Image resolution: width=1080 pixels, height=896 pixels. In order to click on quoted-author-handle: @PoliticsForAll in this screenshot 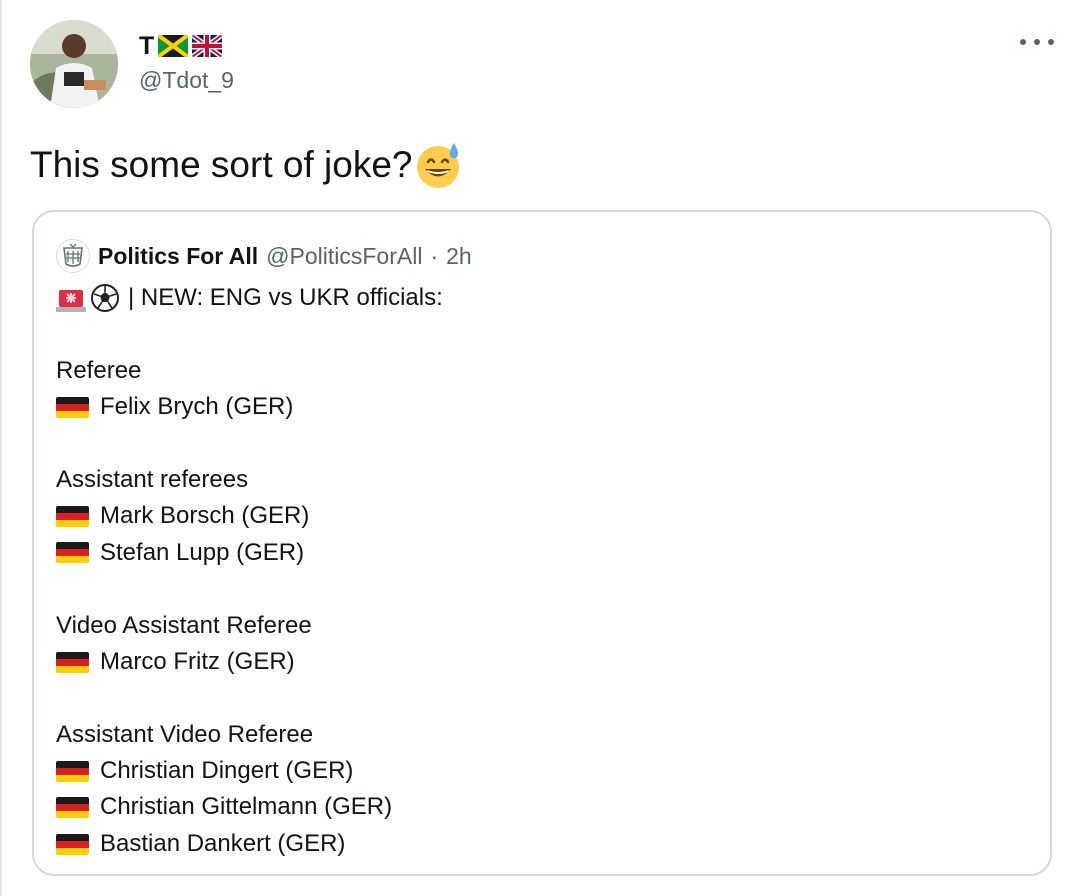, I will do `click(344, 256)`.